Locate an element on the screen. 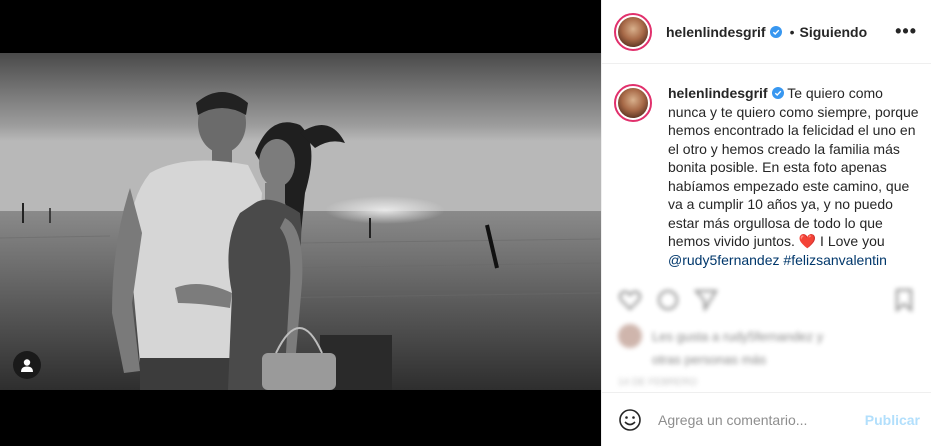  caption-username: helenlindesgrif is located at coordinates (718, 93).